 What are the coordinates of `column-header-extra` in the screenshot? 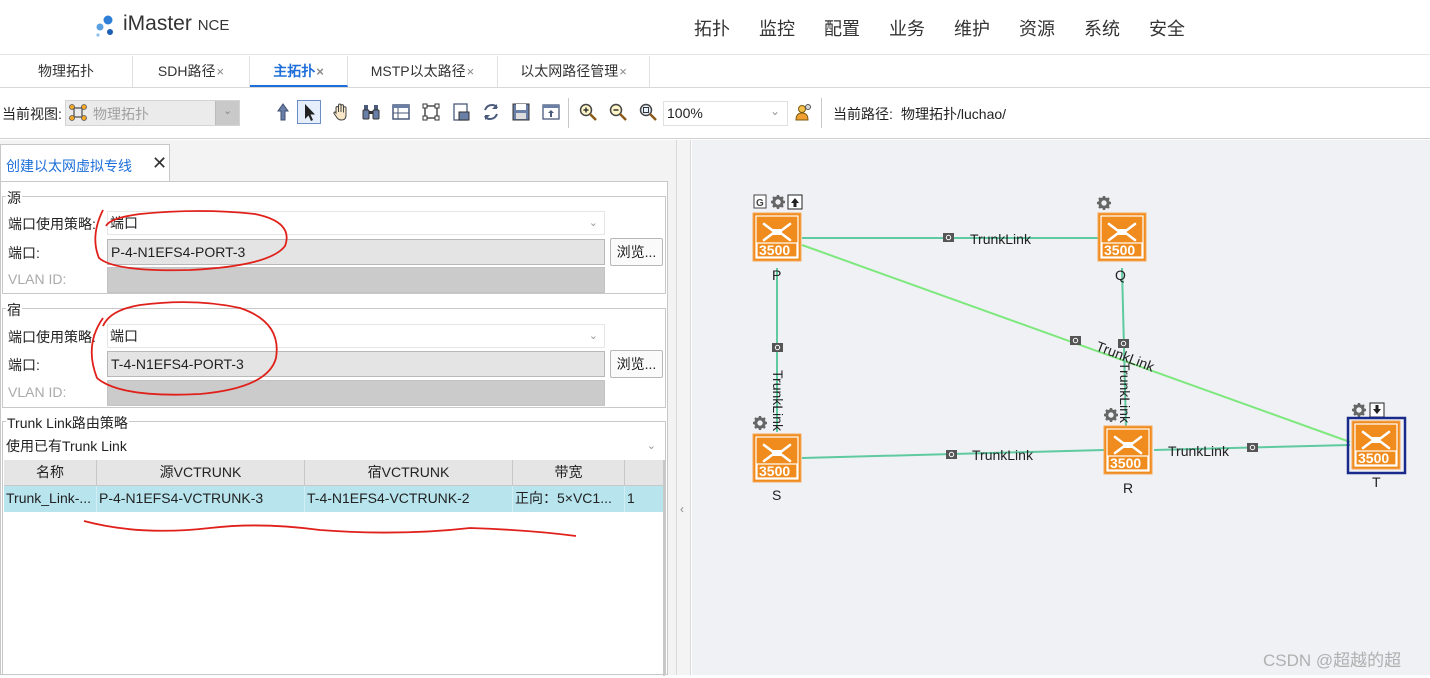 It's located at (644, 473).